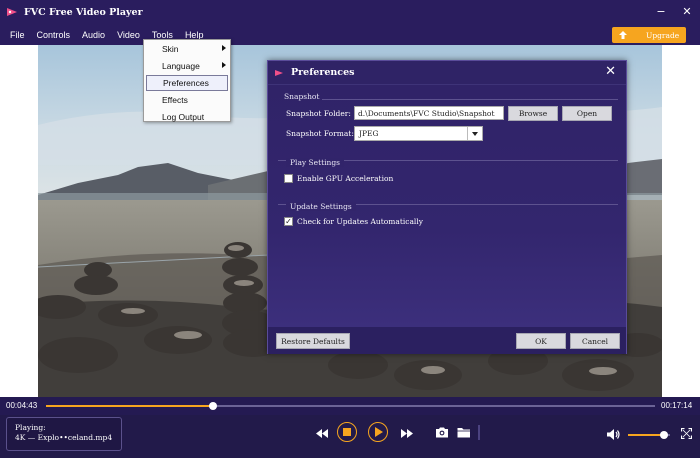 This screenshot has height=458, width=700. I want to click on menu-item-language: Language, so click(187, 66).